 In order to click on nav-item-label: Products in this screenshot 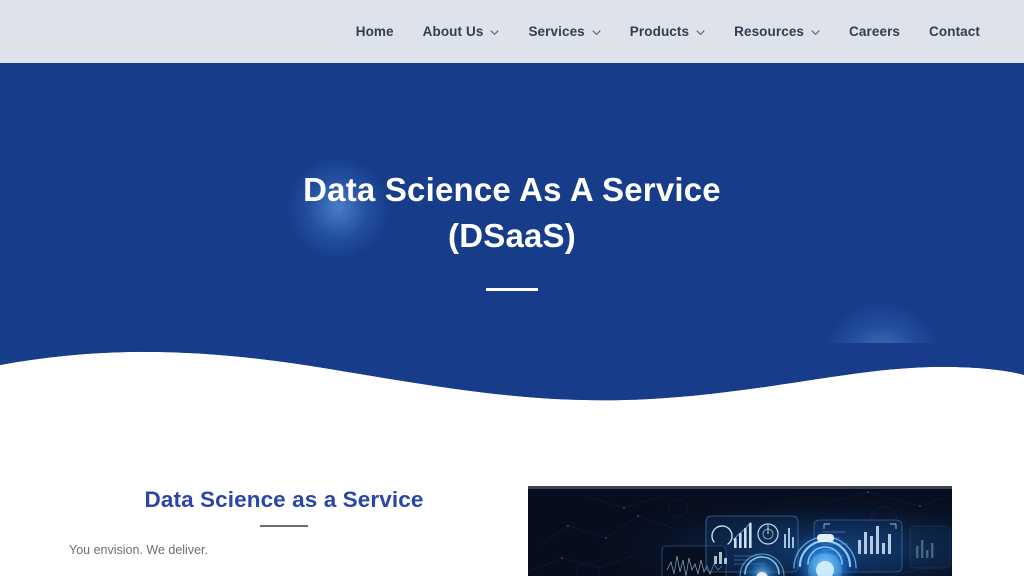, I will do `click(659, 31)`.